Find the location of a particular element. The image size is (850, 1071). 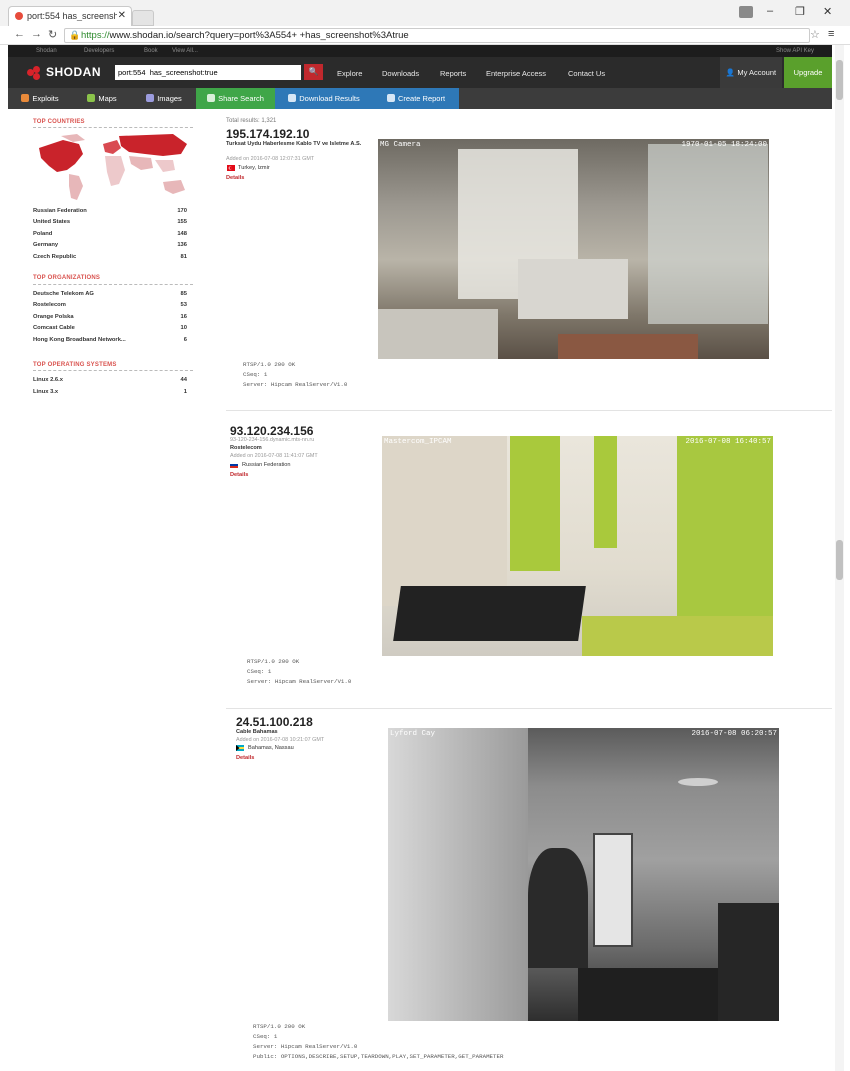

country-name: Germany is located at coordinates (46, 245).